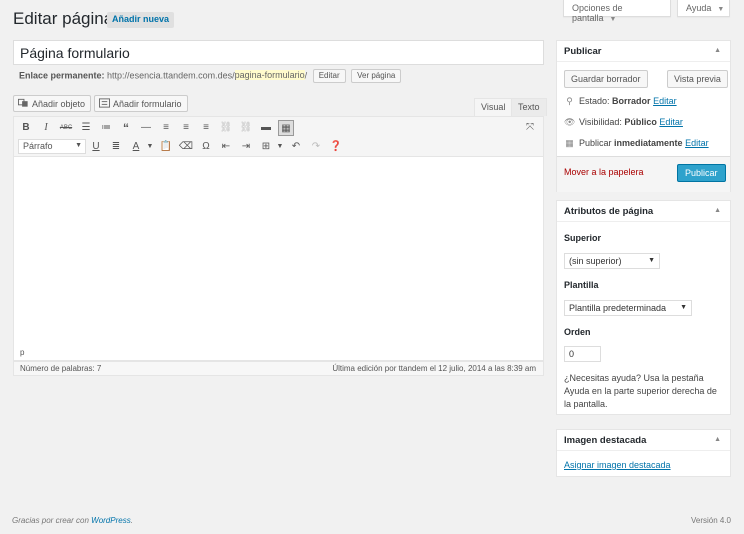 This screenshot has height=534, width=744. What do you see at coordinates (61, 368) in the screenshot?
I see `word-count: Número de palabras: 7` at bounding box center [61, 368].